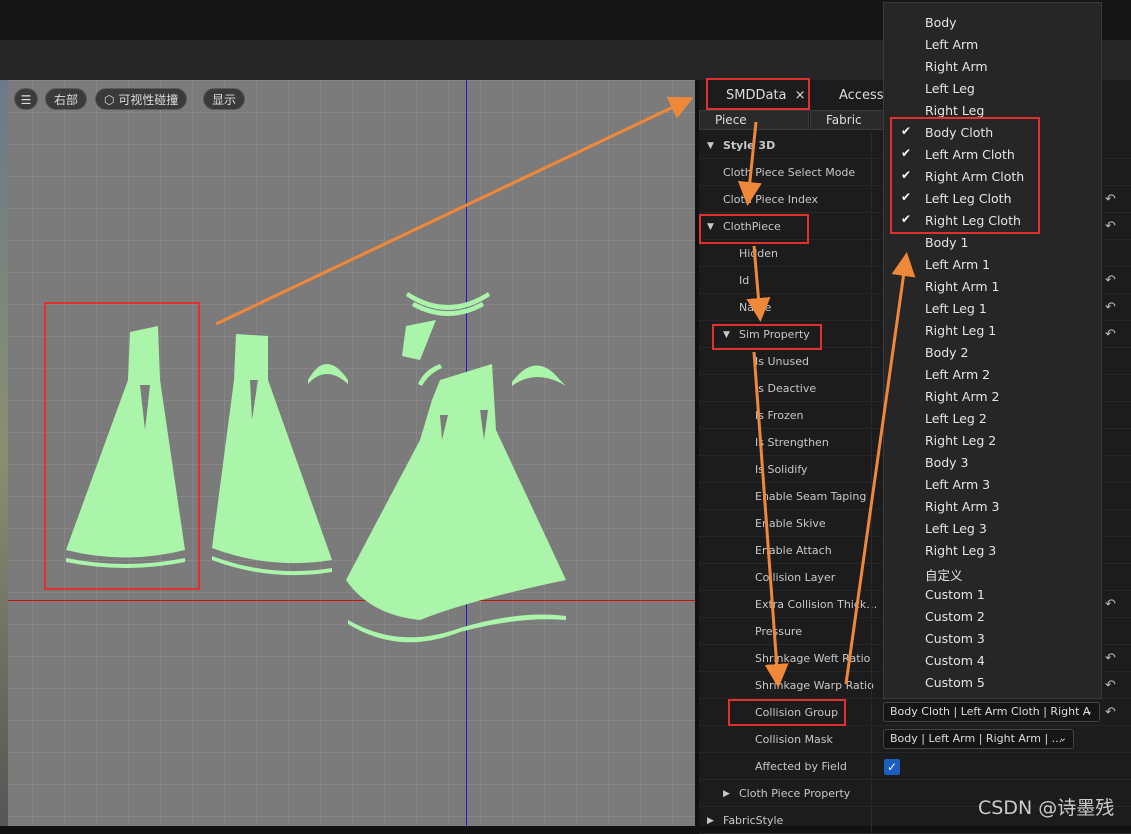 The width and height of the screenshot is (1131, 834). Describe the element at coordinates (941, 22) in the screenshot. I see `dropdown-item-label: Body` at that location.